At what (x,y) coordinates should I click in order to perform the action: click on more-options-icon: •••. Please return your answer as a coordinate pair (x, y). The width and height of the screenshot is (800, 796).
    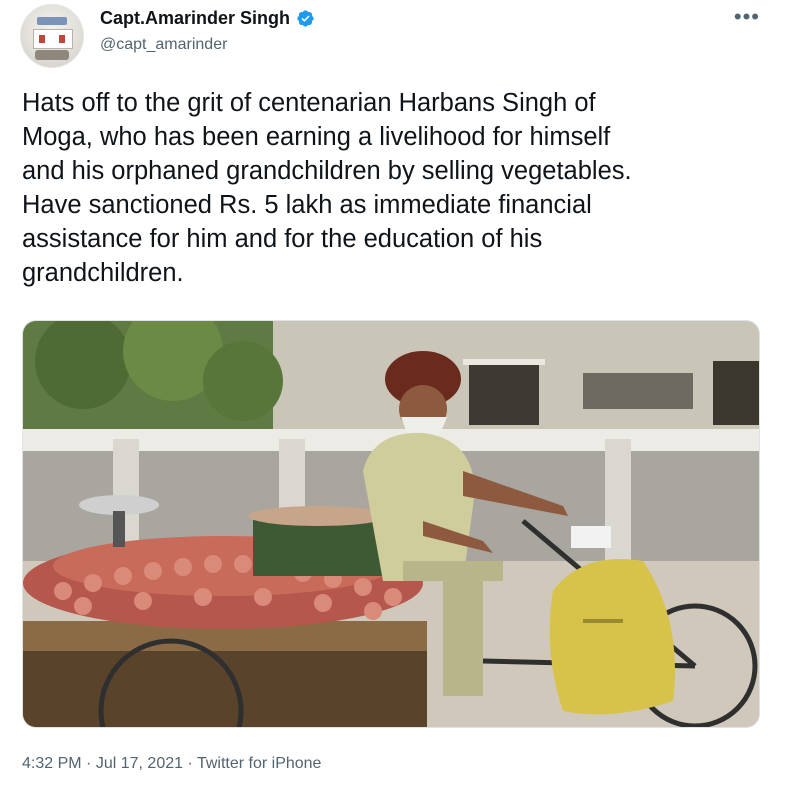
    Looking at the image, I should click on (747, 17).